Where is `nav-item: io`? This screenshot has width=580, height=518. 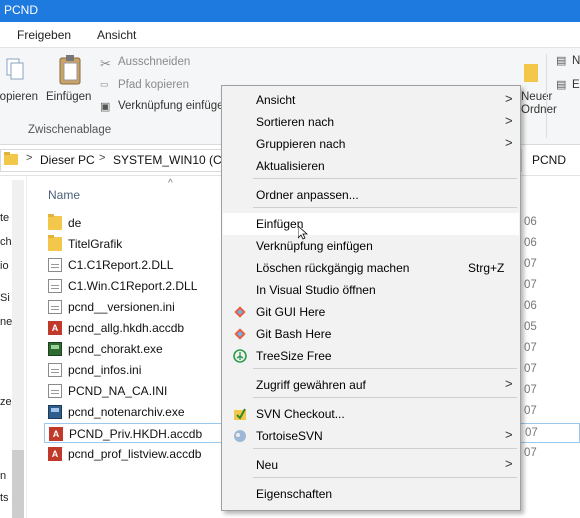 nav-item: io is located at coordinates (4, 266).